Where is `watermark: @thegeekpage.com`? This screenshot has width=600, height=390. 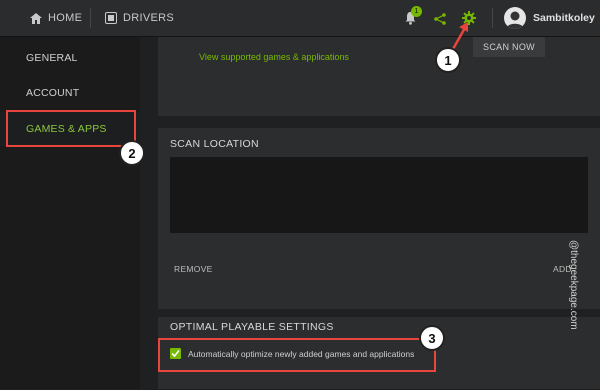 watermark: @thegeekpage.com is located at coordinates (573, 285).